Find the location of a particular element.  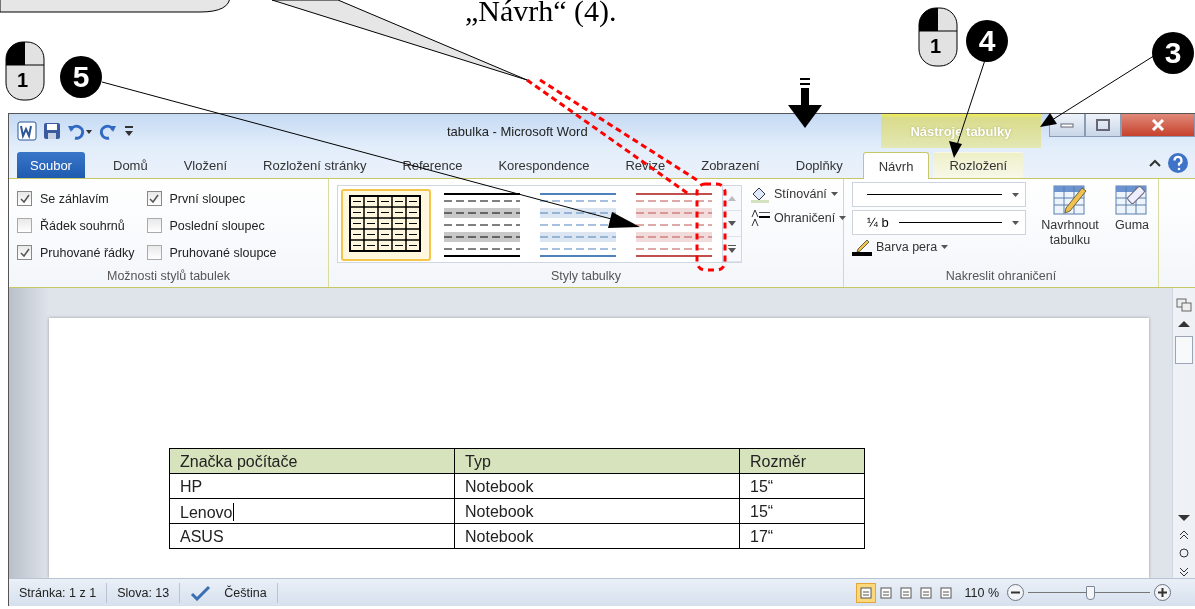

save-icon is located at coordinates (52, 131).